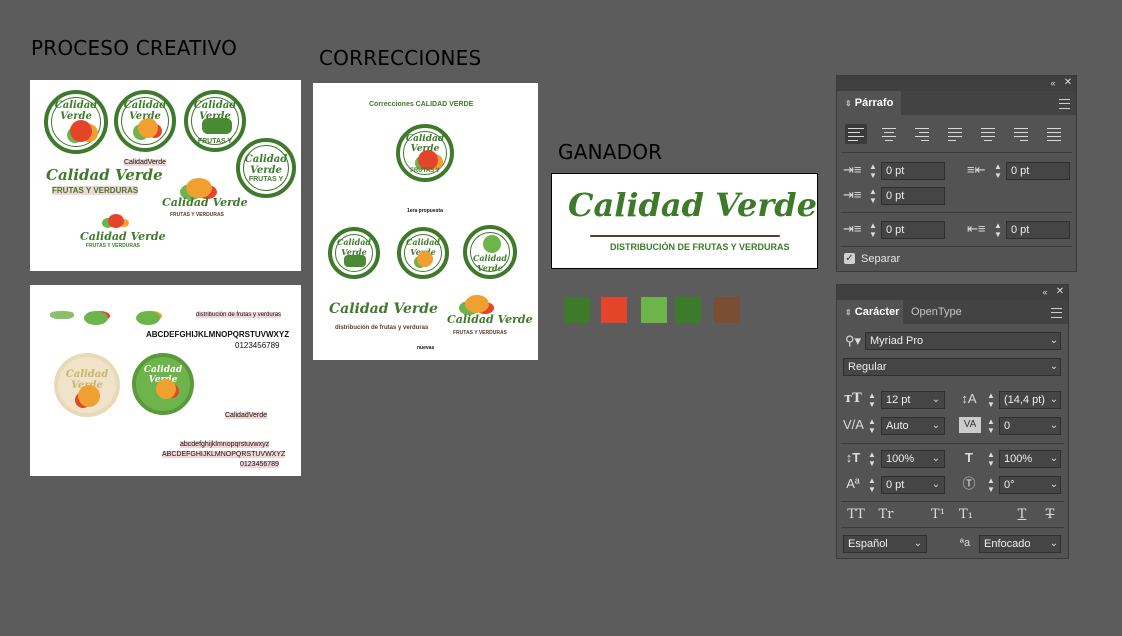 The image size is (1122, 636). I want to click on right-indent-field: 0 pt, so click(1038, 171).